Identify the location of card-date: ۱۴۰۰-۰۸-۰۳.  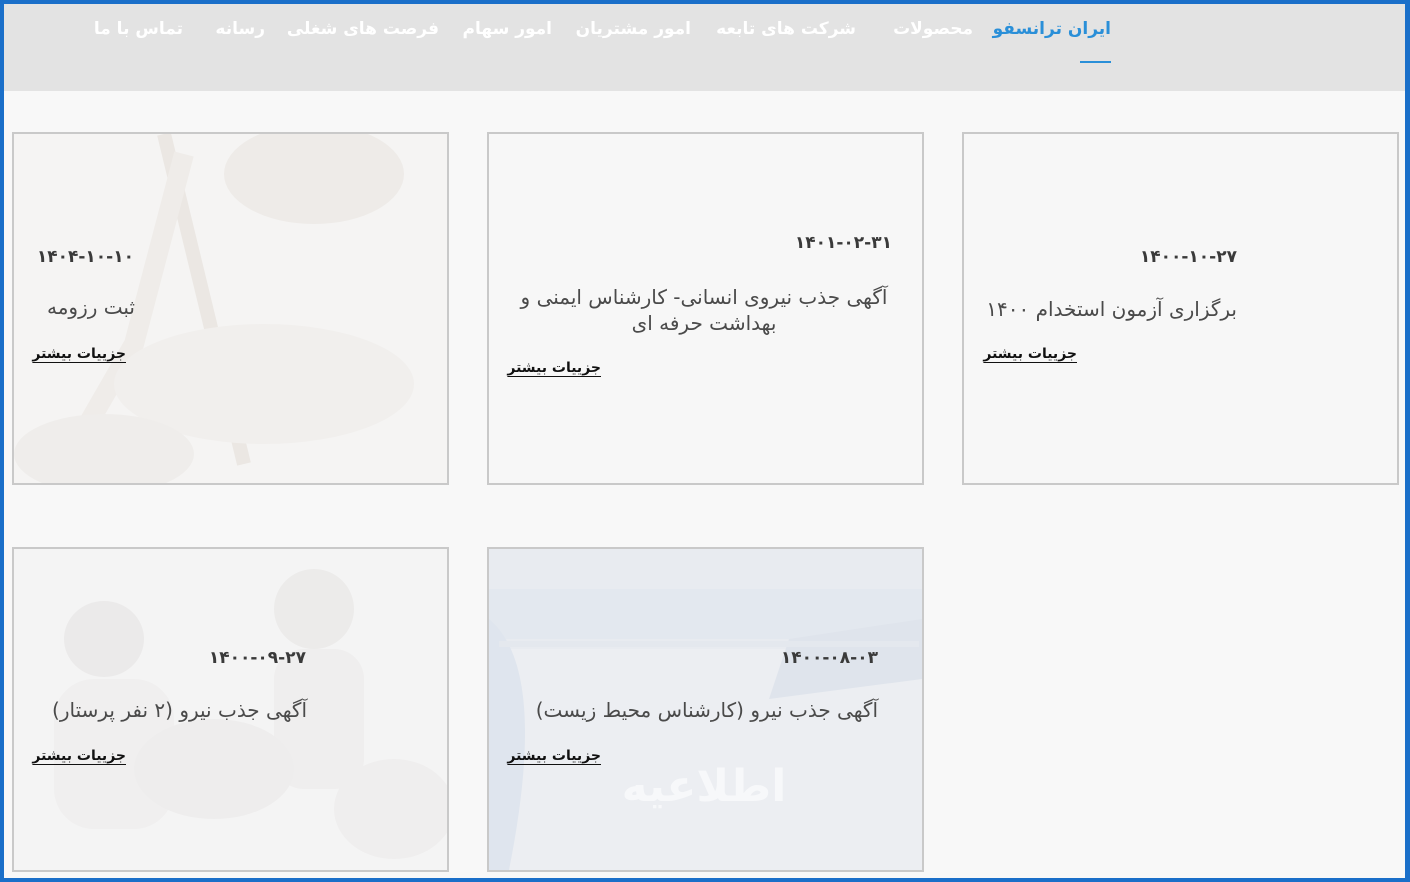
(829, 658).